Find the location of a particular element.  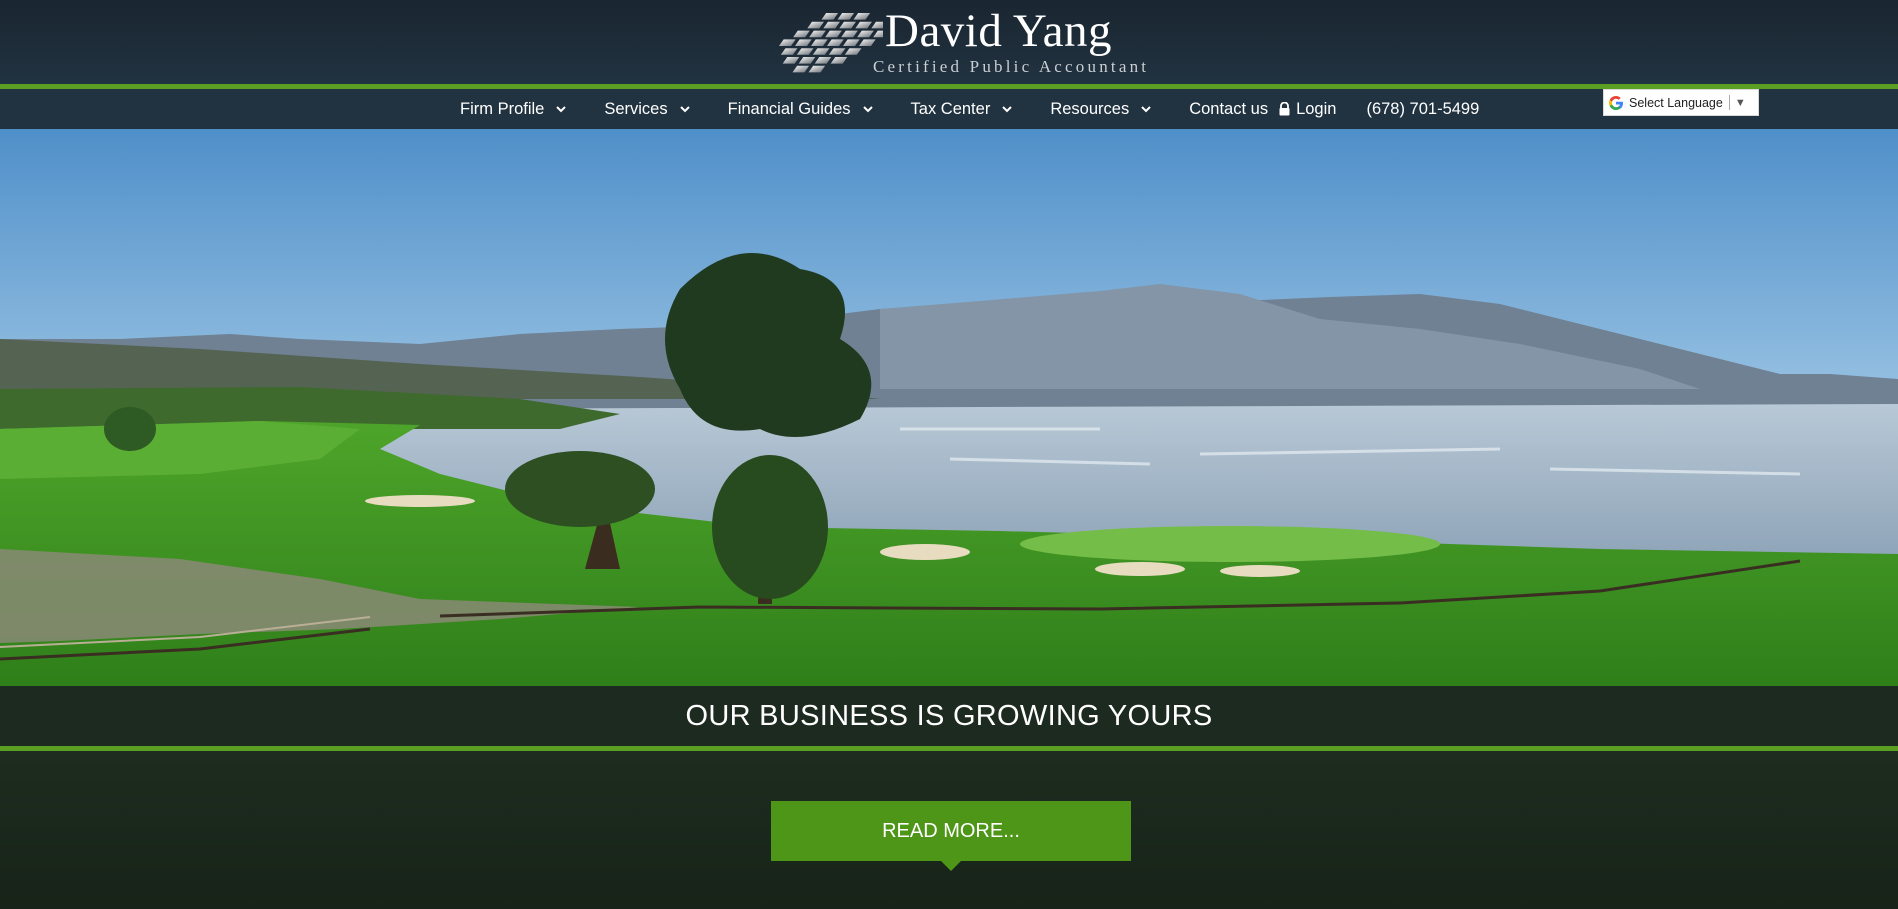

nav-item-financial-guides: Financial Guides is located at coordinates (801, 109).